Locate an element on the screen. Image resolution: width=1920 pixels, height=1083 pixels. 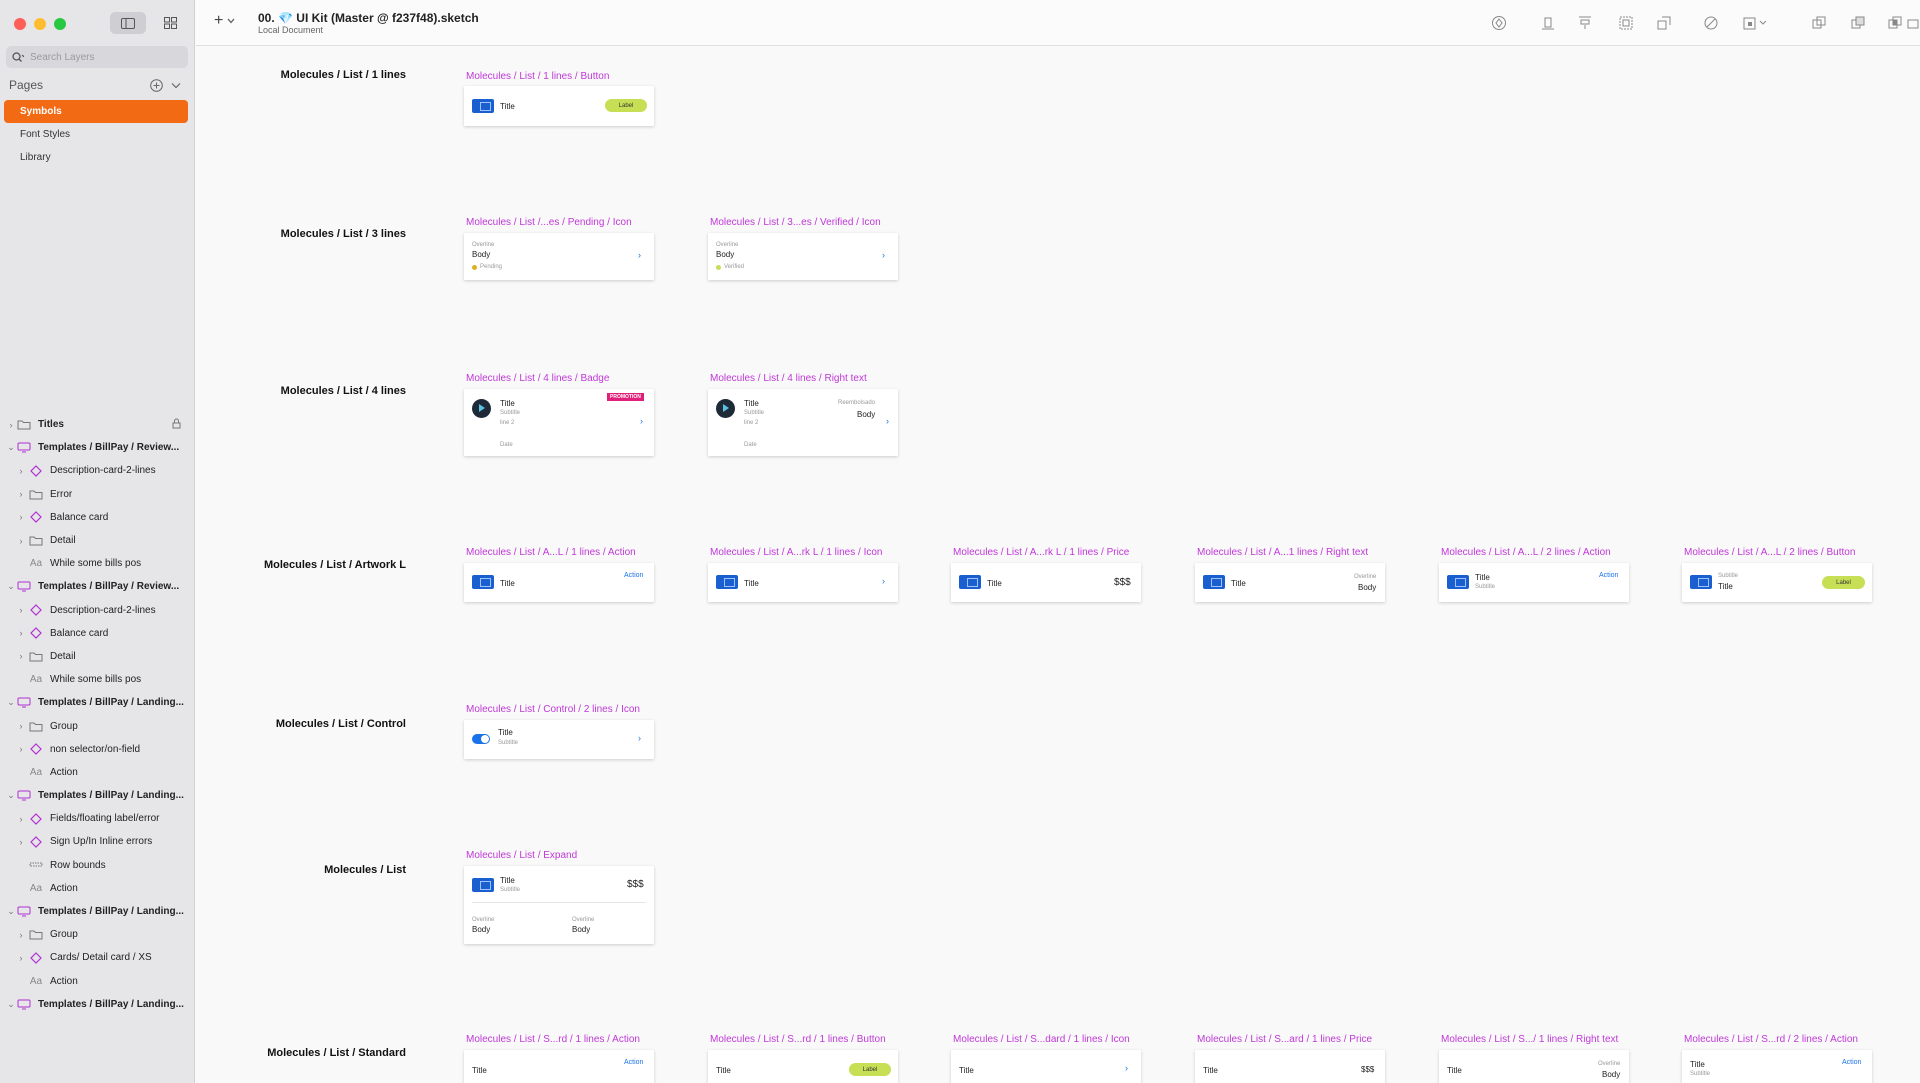
artboard-label: Molecules / List / 4 lines / Right text is located at coordinates (788, 378).